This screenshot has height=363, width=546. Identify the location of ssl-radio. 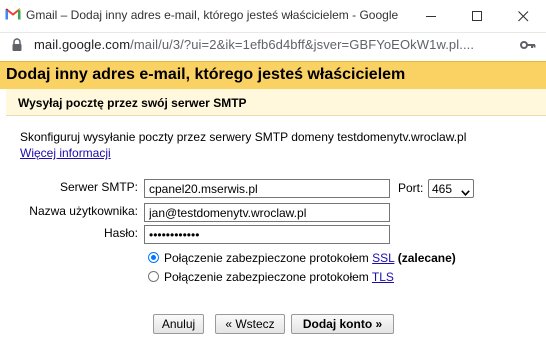
(153, 257).